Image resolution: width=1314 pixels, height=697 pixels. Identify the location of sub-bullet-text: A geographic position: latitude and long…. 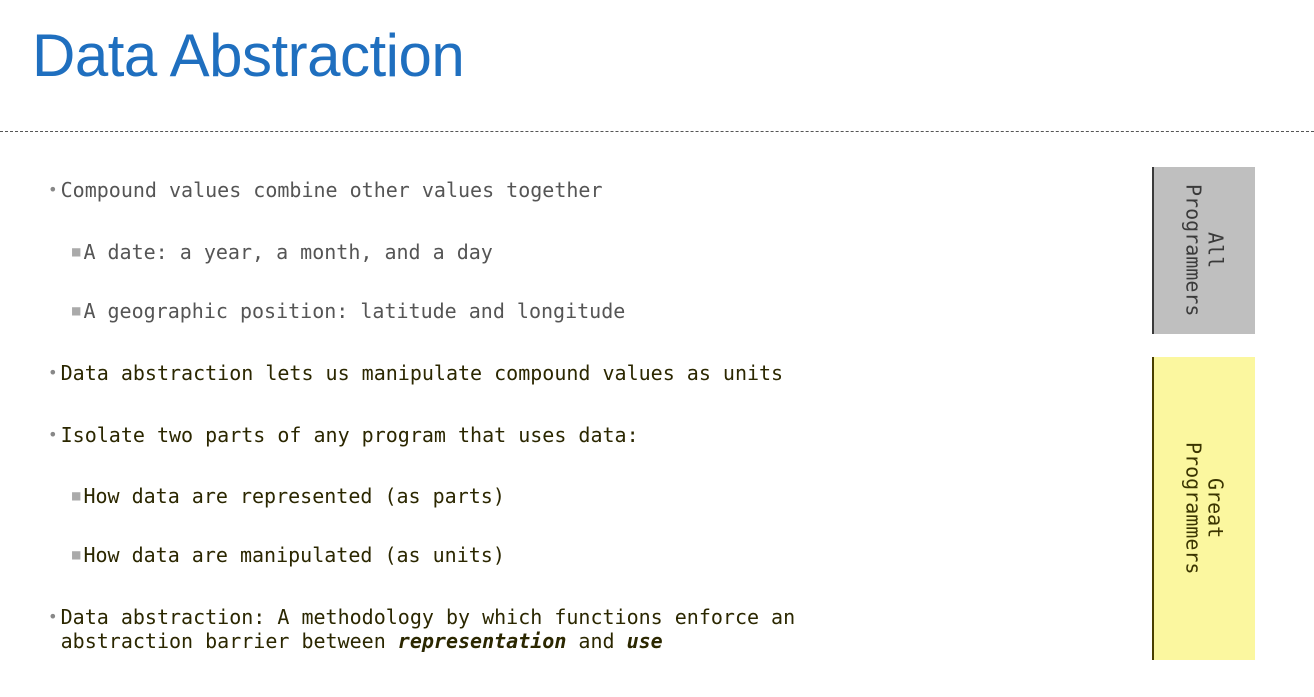
(354, 311).